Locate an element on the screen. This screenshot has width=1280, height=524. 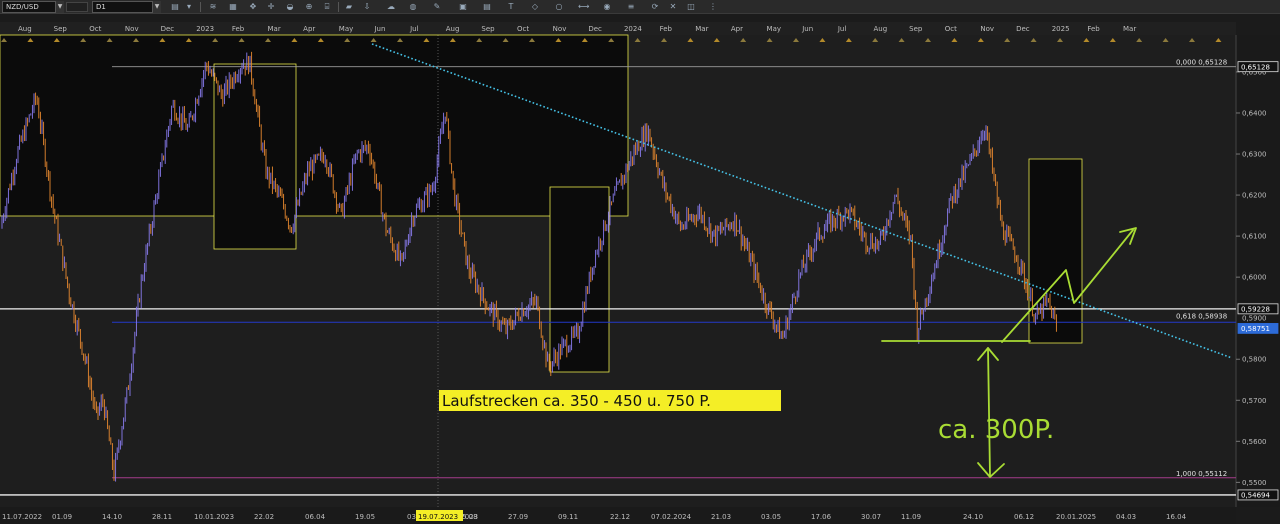
bottom-date-label: 22.02 is located at coordinates (264, 517).